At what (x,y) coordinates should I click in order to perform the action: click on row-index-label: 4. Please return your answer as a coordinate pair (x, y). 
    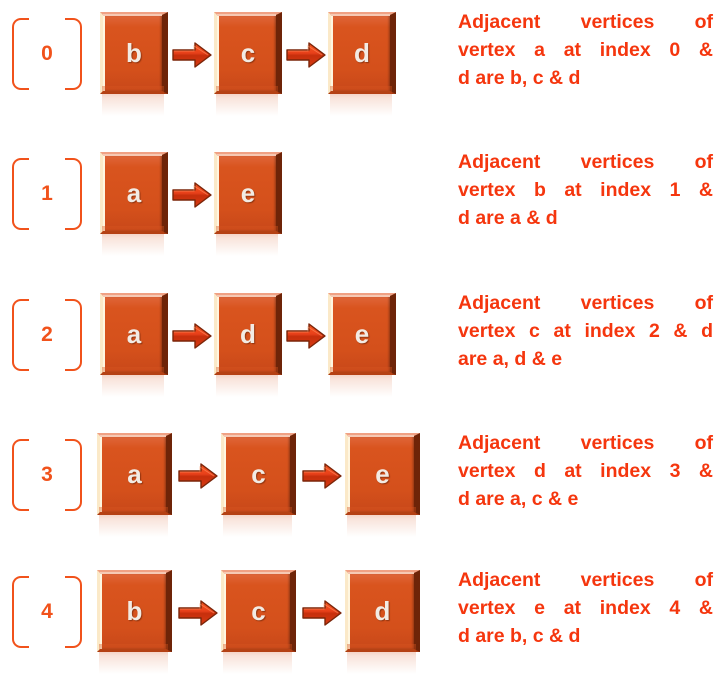
    Looking at the image, I should click on (47, 611).